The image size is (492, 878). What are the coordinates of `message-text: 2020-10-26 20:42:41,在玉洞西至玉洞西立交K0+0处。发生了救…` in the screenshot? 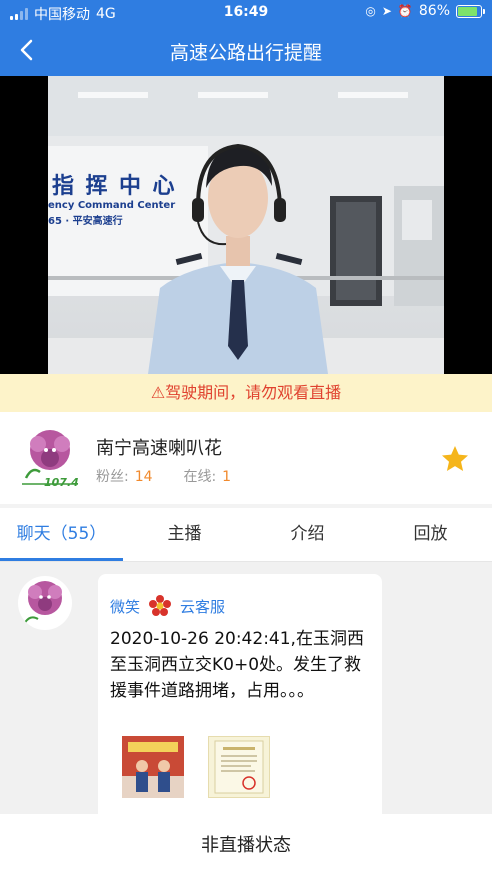 It's located at (237, 665).